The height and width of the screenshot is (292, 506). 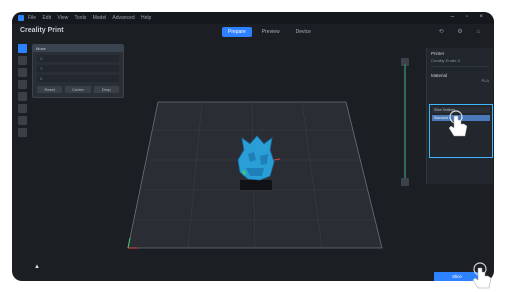 I want to click on divider, so click(x=460, y=66).